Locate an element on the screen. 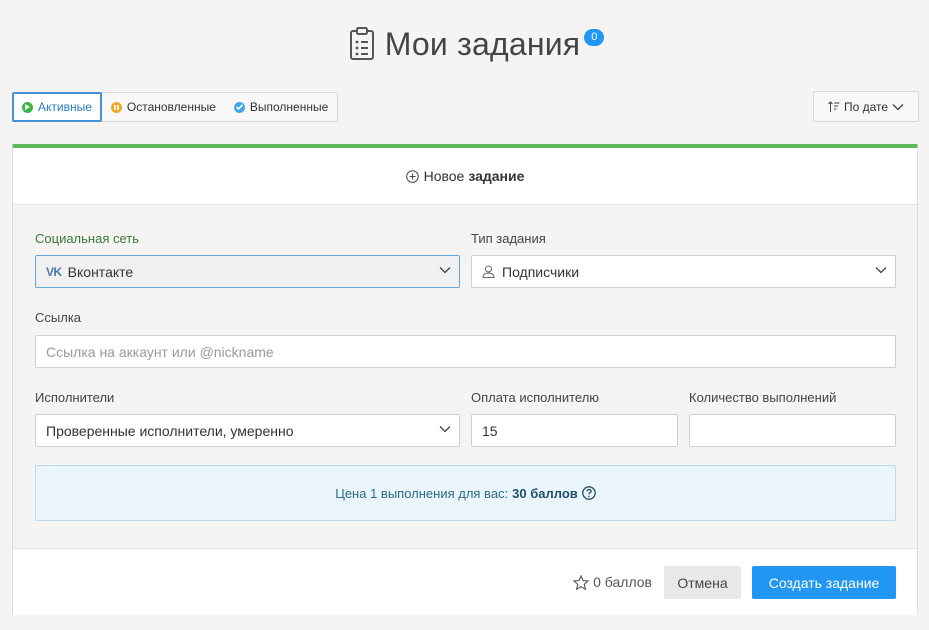 The width and height of the screenshot is (929, 630). quantity-field is located at coordinates (792, 430).